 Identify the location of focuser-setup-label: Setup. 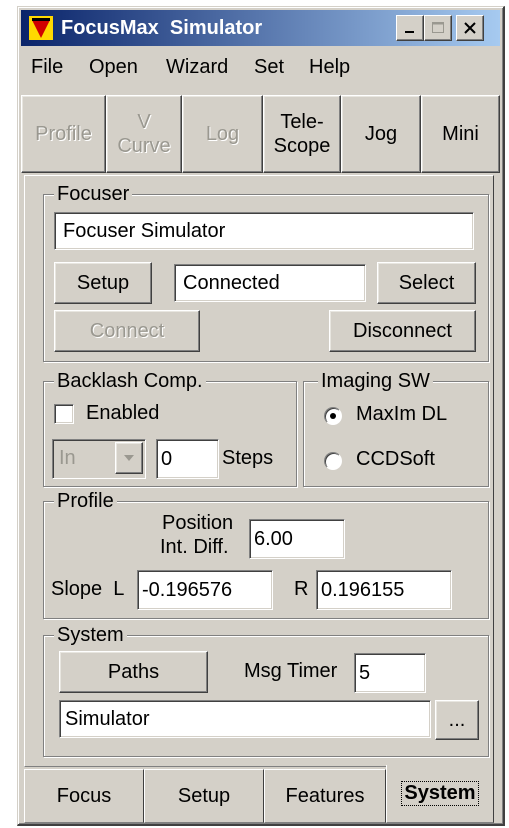
(103, 282).